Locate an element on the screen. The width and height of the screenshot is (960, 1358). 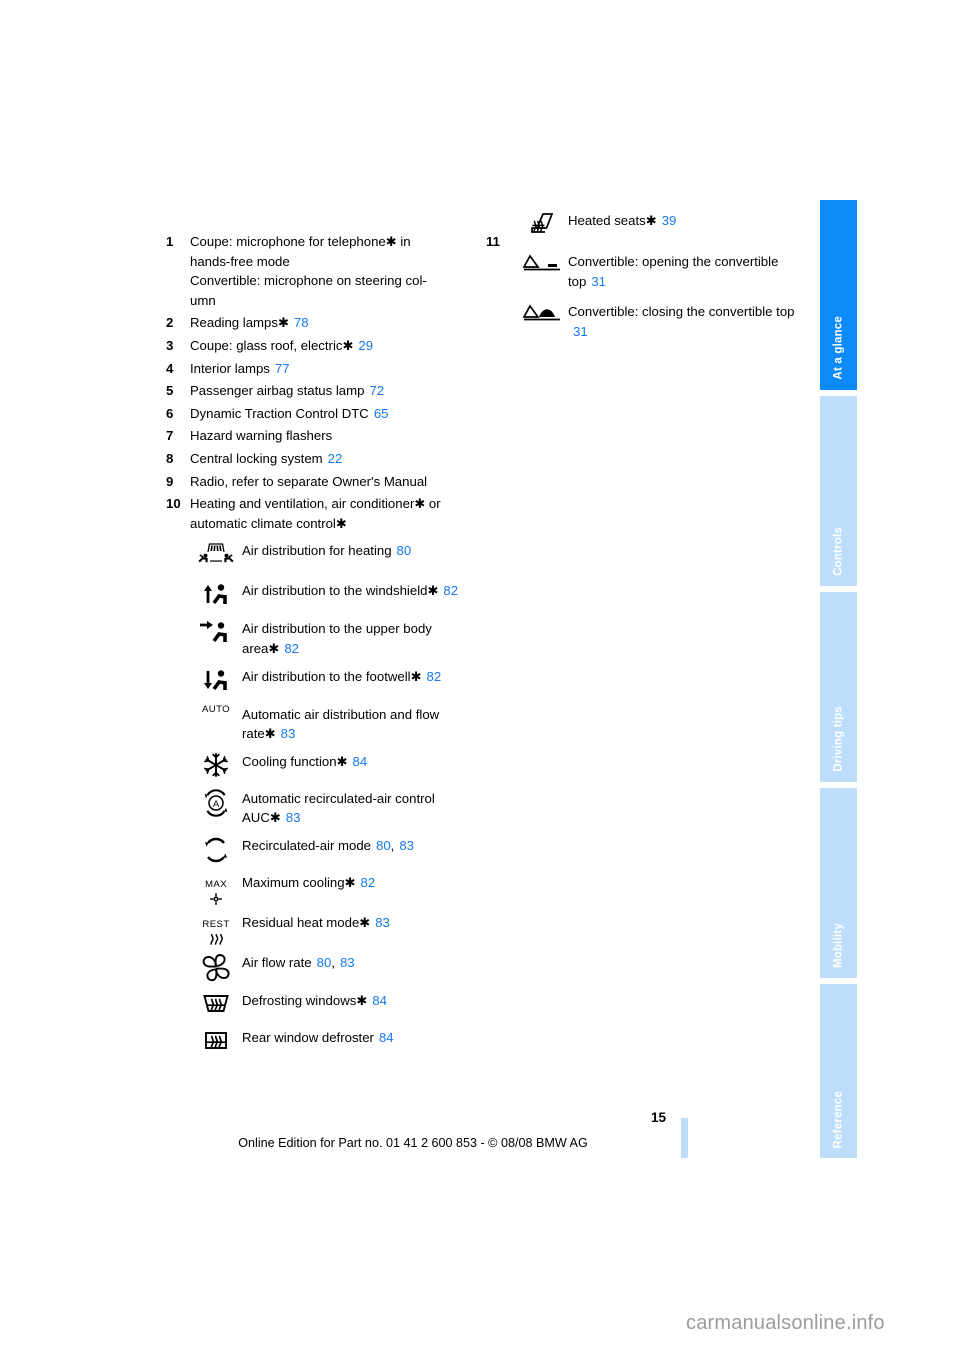
convertible-top-close-icon is located at coordinates (542, 312).